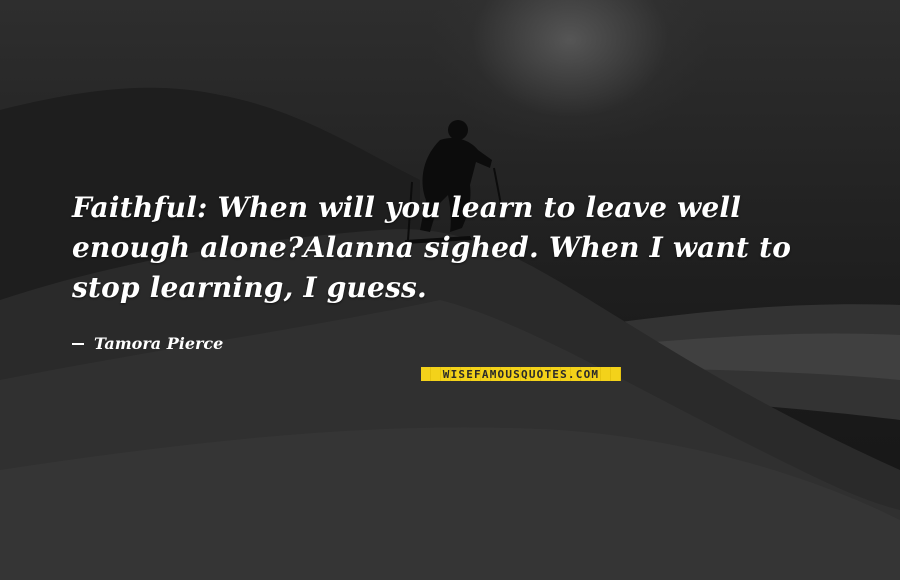 Image resolution: width=900 pixels, height=580 pixels. I want to click on author-name: Tamora Pierce, so click(159, 343).